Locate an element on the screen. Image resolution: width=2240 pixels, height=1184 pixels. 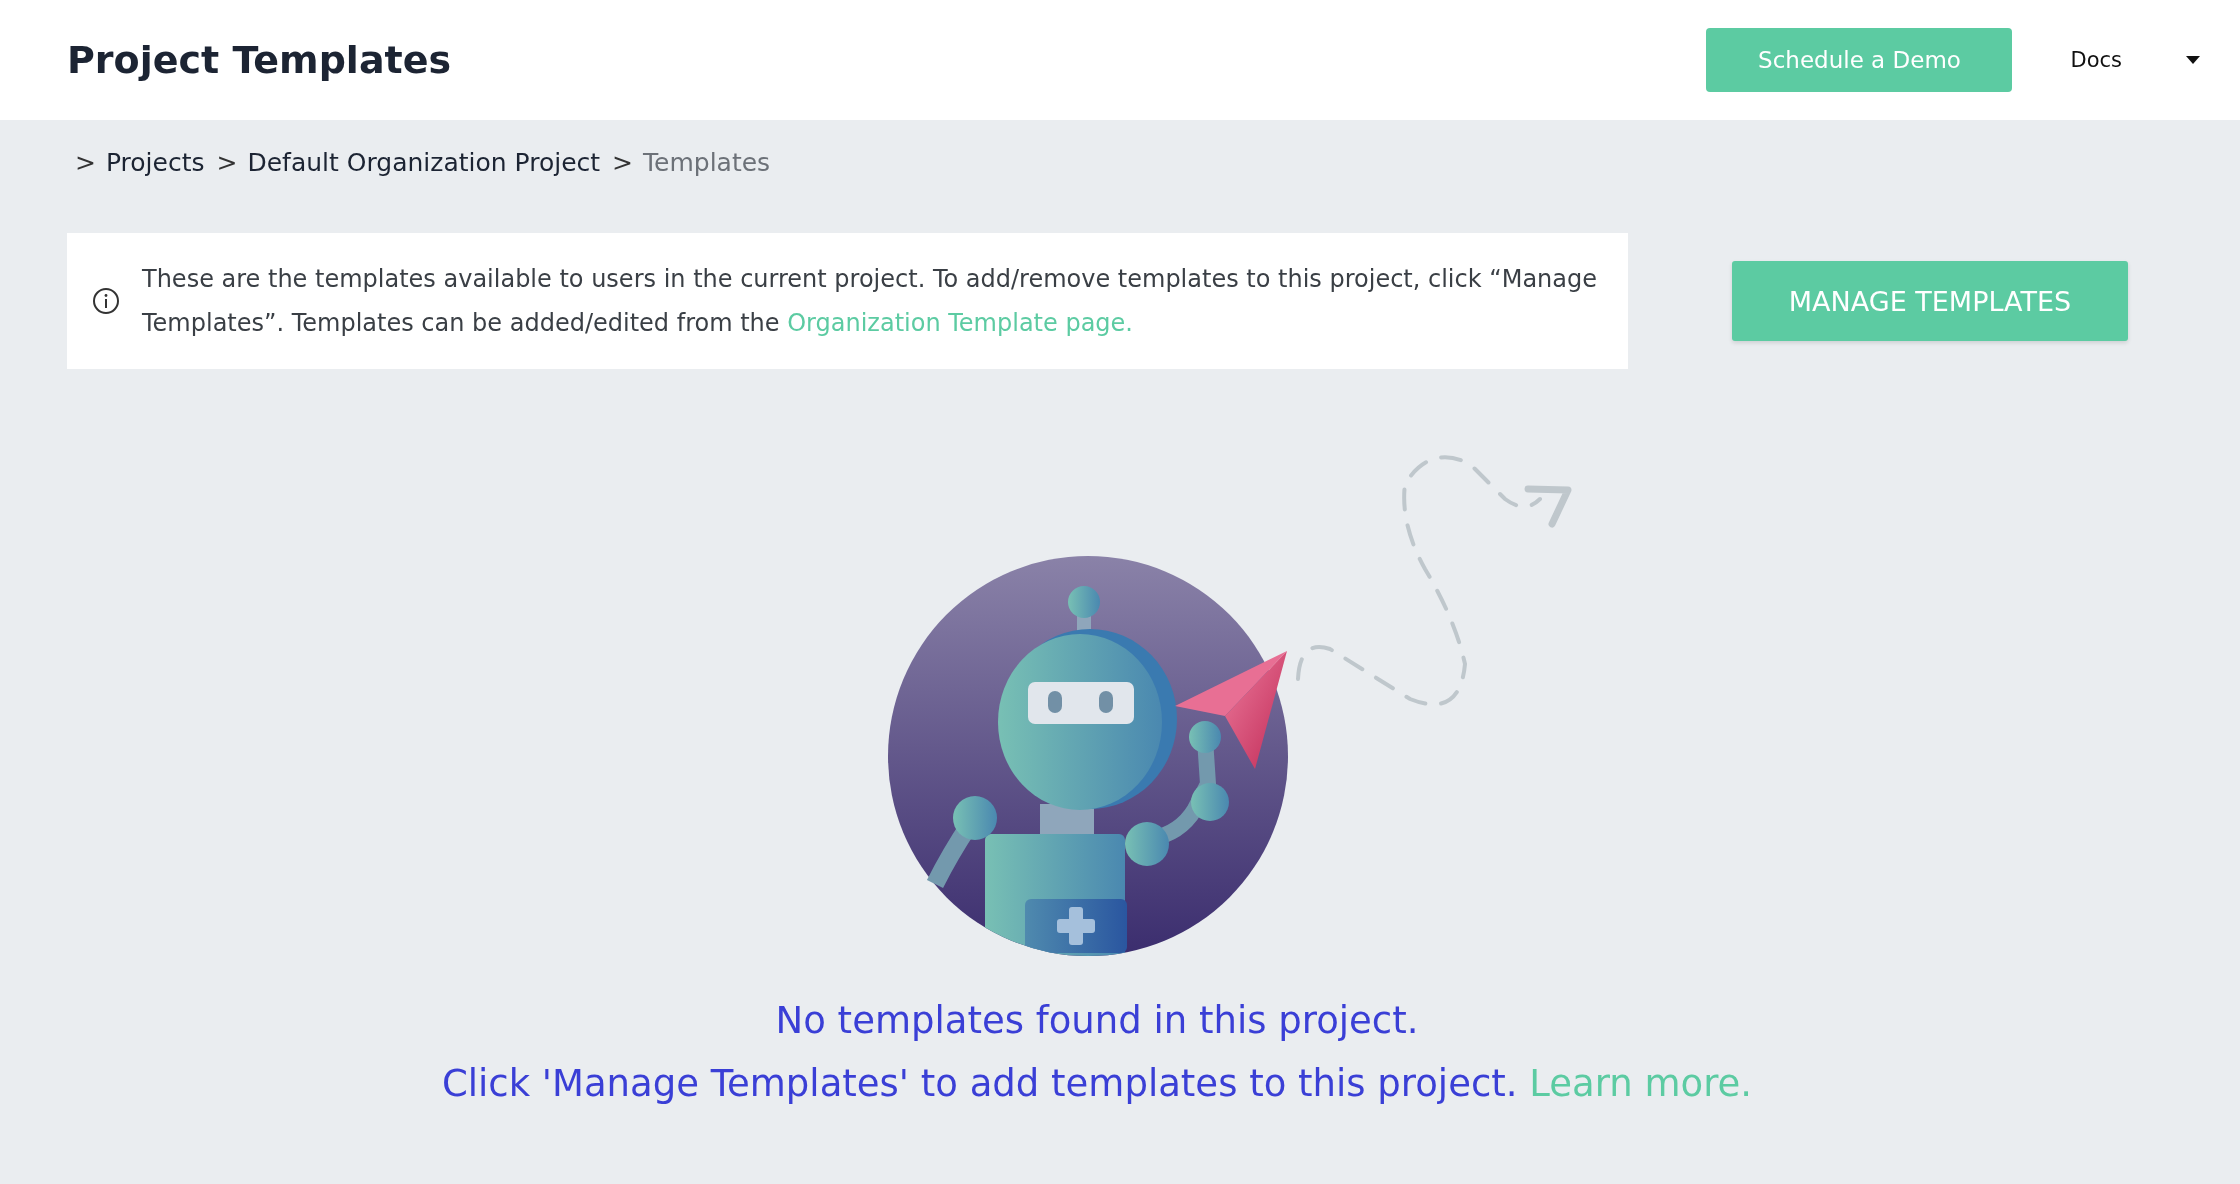
empty-state-title: No templates found in this project. is located at coordinates (1097, 1020).